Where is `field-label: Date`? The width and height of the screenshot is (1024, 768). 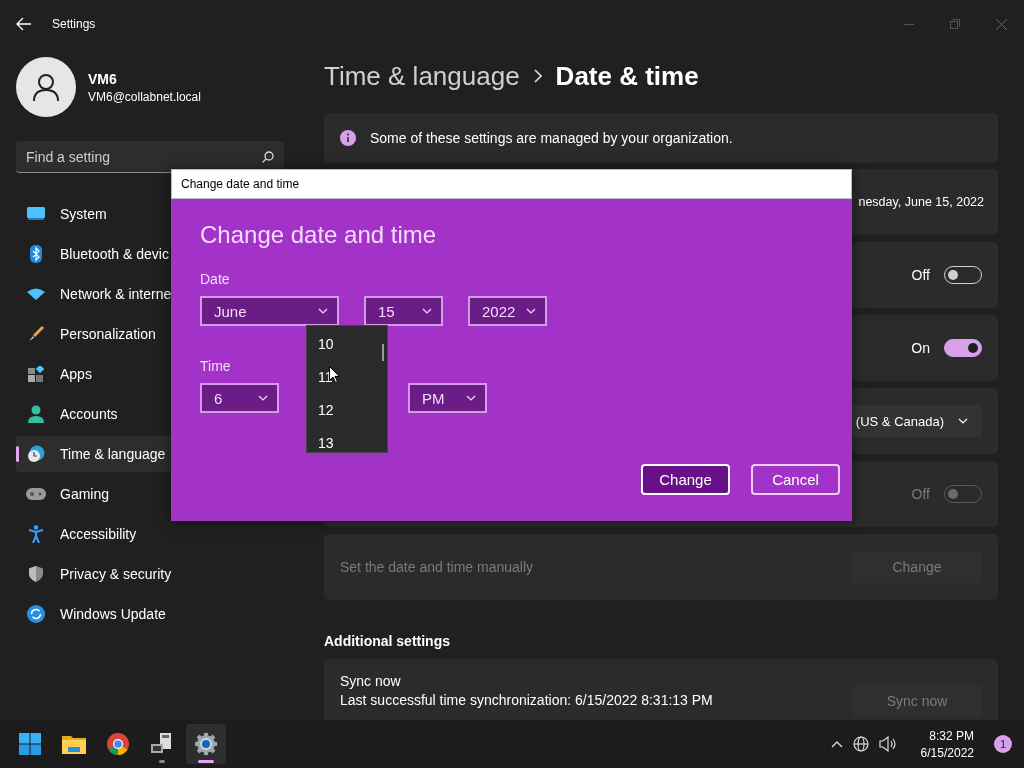
field-label: Date is located at coordinates (215, 279).